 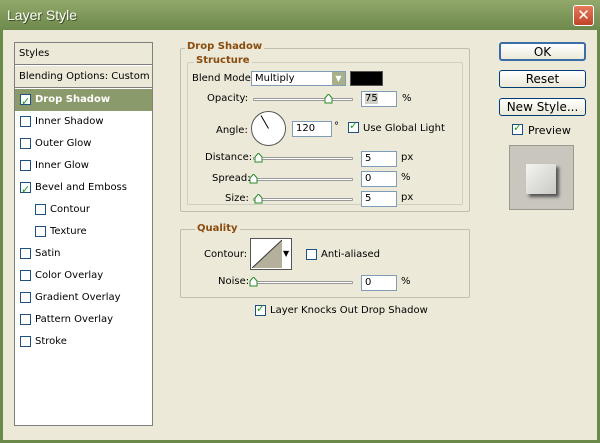 I want to click on contour-chevron-down-icon: ▼, so click(x=286, y=253).